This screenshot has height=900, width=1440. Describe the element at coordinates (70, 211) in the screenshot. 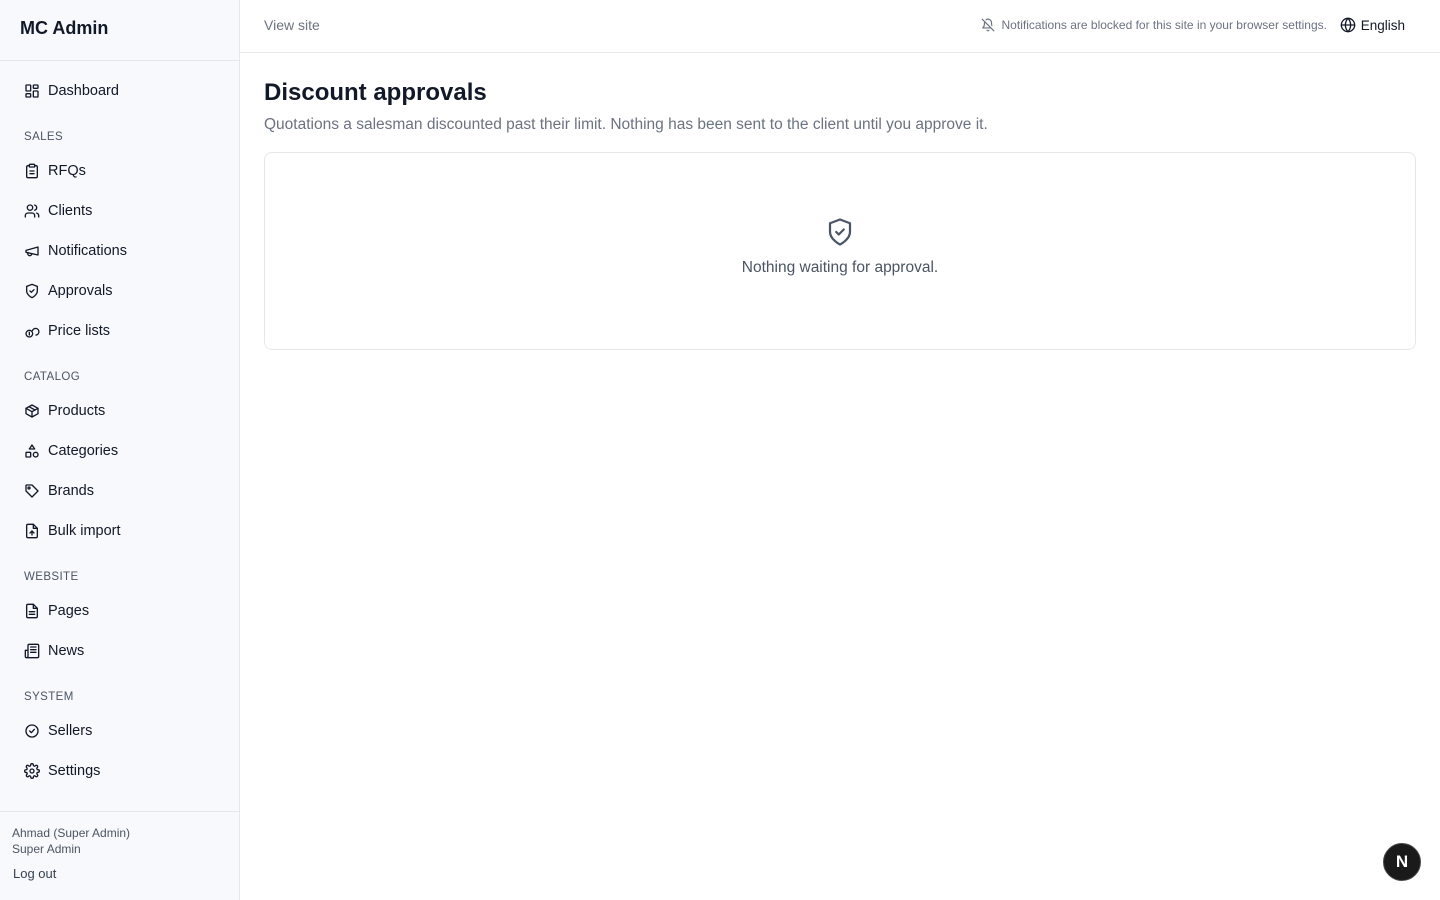

I see `sidebar-item-label: Clients` at that location.